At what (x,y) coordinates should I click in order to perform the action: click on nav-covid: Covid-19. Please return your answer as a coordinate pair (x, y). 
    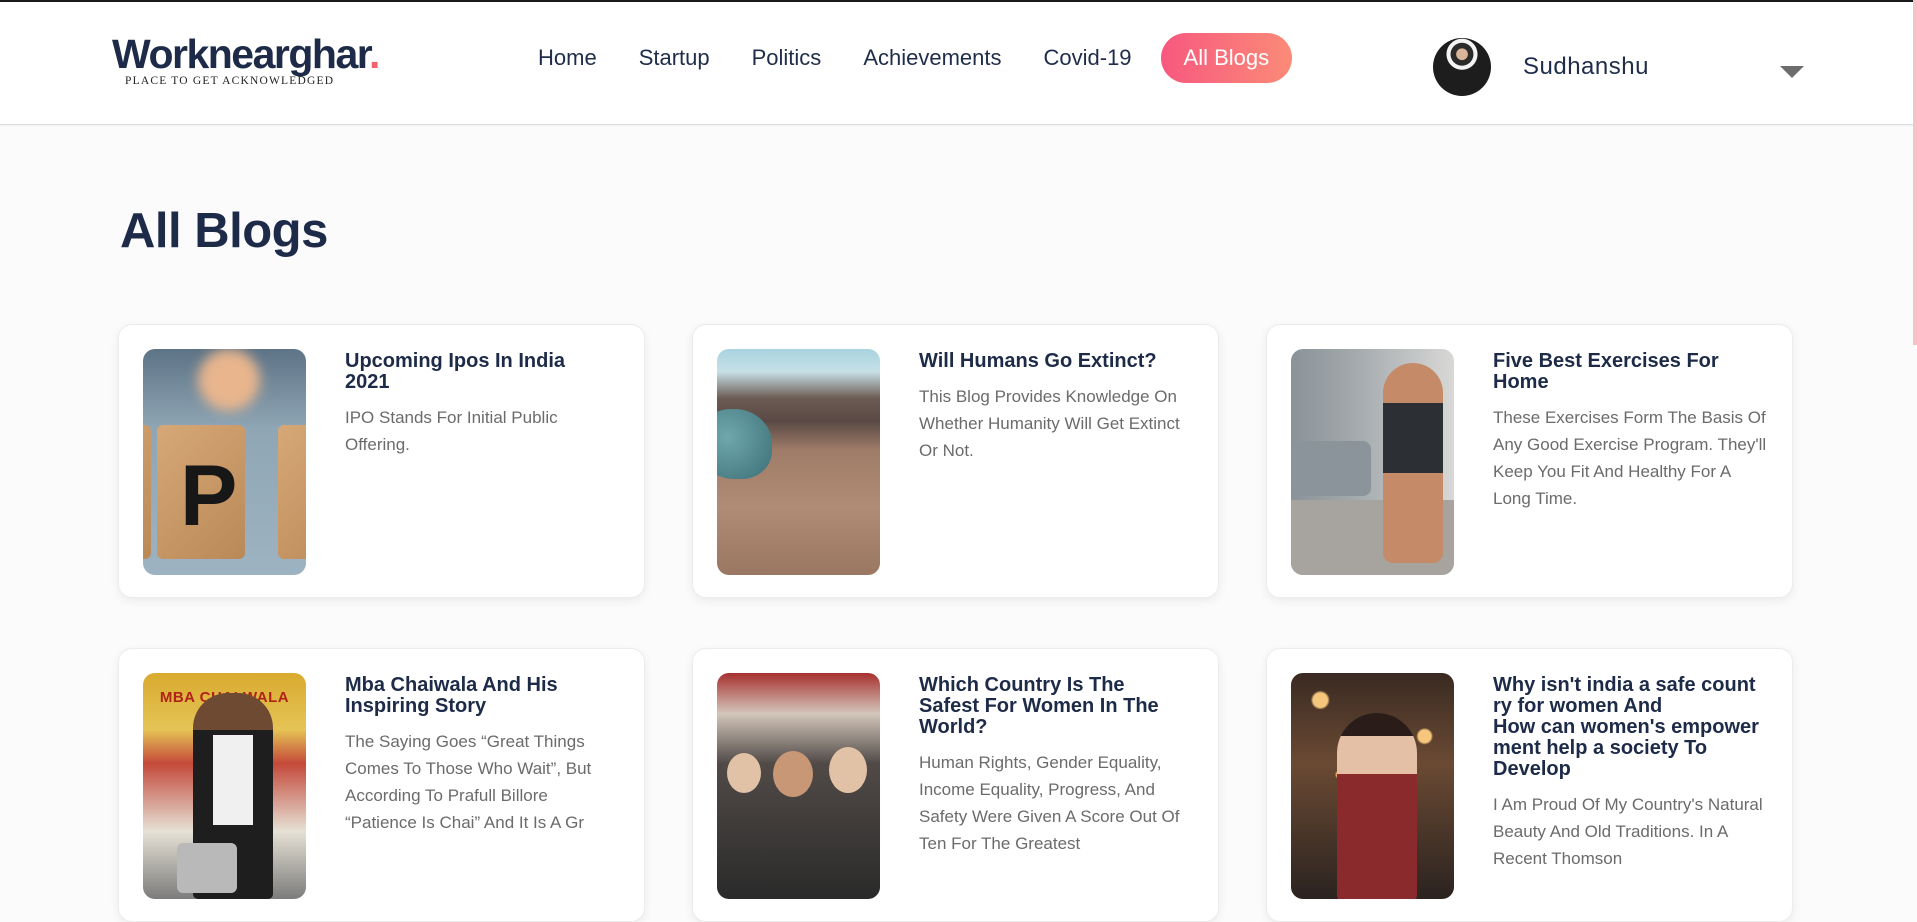
    Looking at the image, I should click on (1088, 58).